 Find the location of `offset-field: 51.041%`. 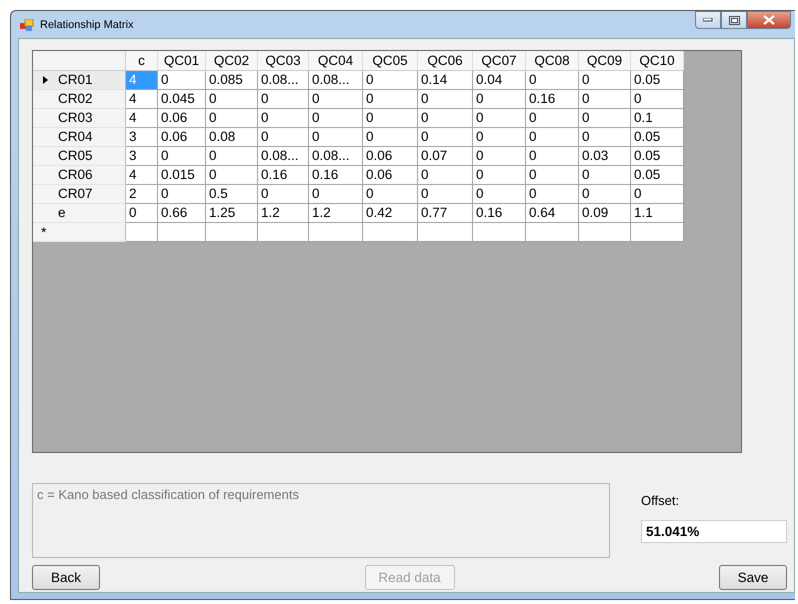

offset-field: 51.041% is located at coordinates (714, 531).